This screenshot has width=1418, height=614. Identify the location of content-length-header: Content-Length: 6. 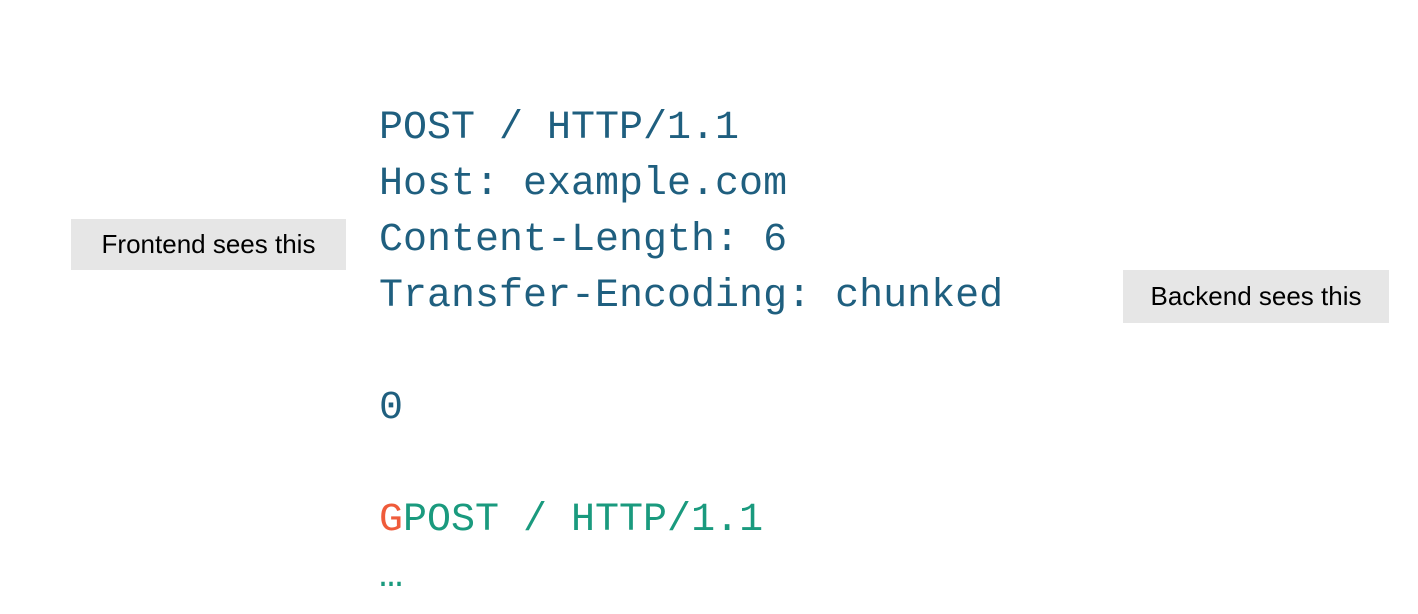
(583, 240).